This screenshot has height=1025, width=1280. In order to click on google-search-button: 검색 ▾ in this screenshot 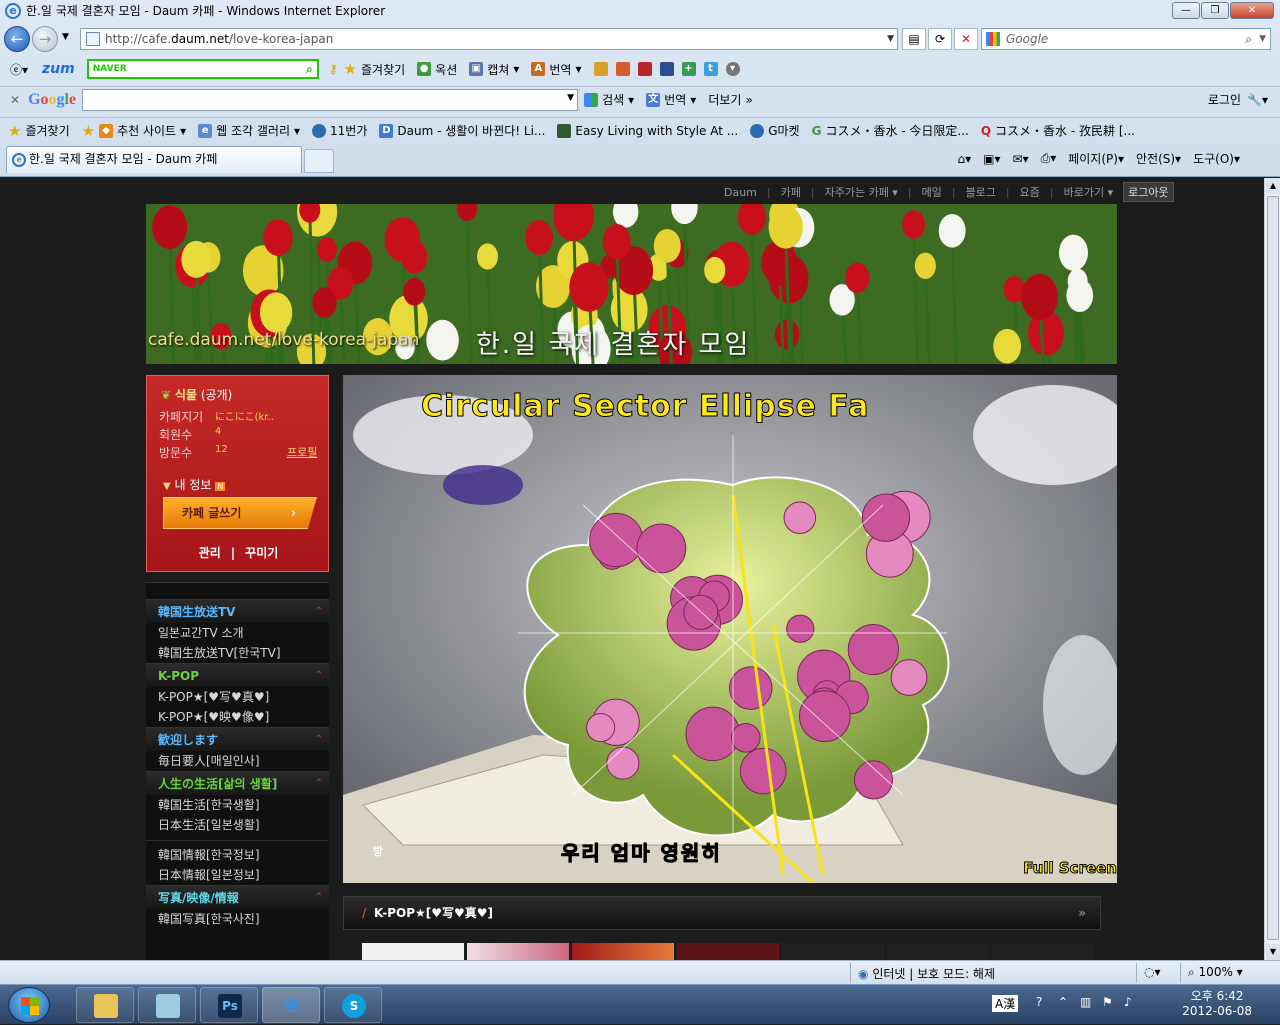, I will do `click(609, 99)`.